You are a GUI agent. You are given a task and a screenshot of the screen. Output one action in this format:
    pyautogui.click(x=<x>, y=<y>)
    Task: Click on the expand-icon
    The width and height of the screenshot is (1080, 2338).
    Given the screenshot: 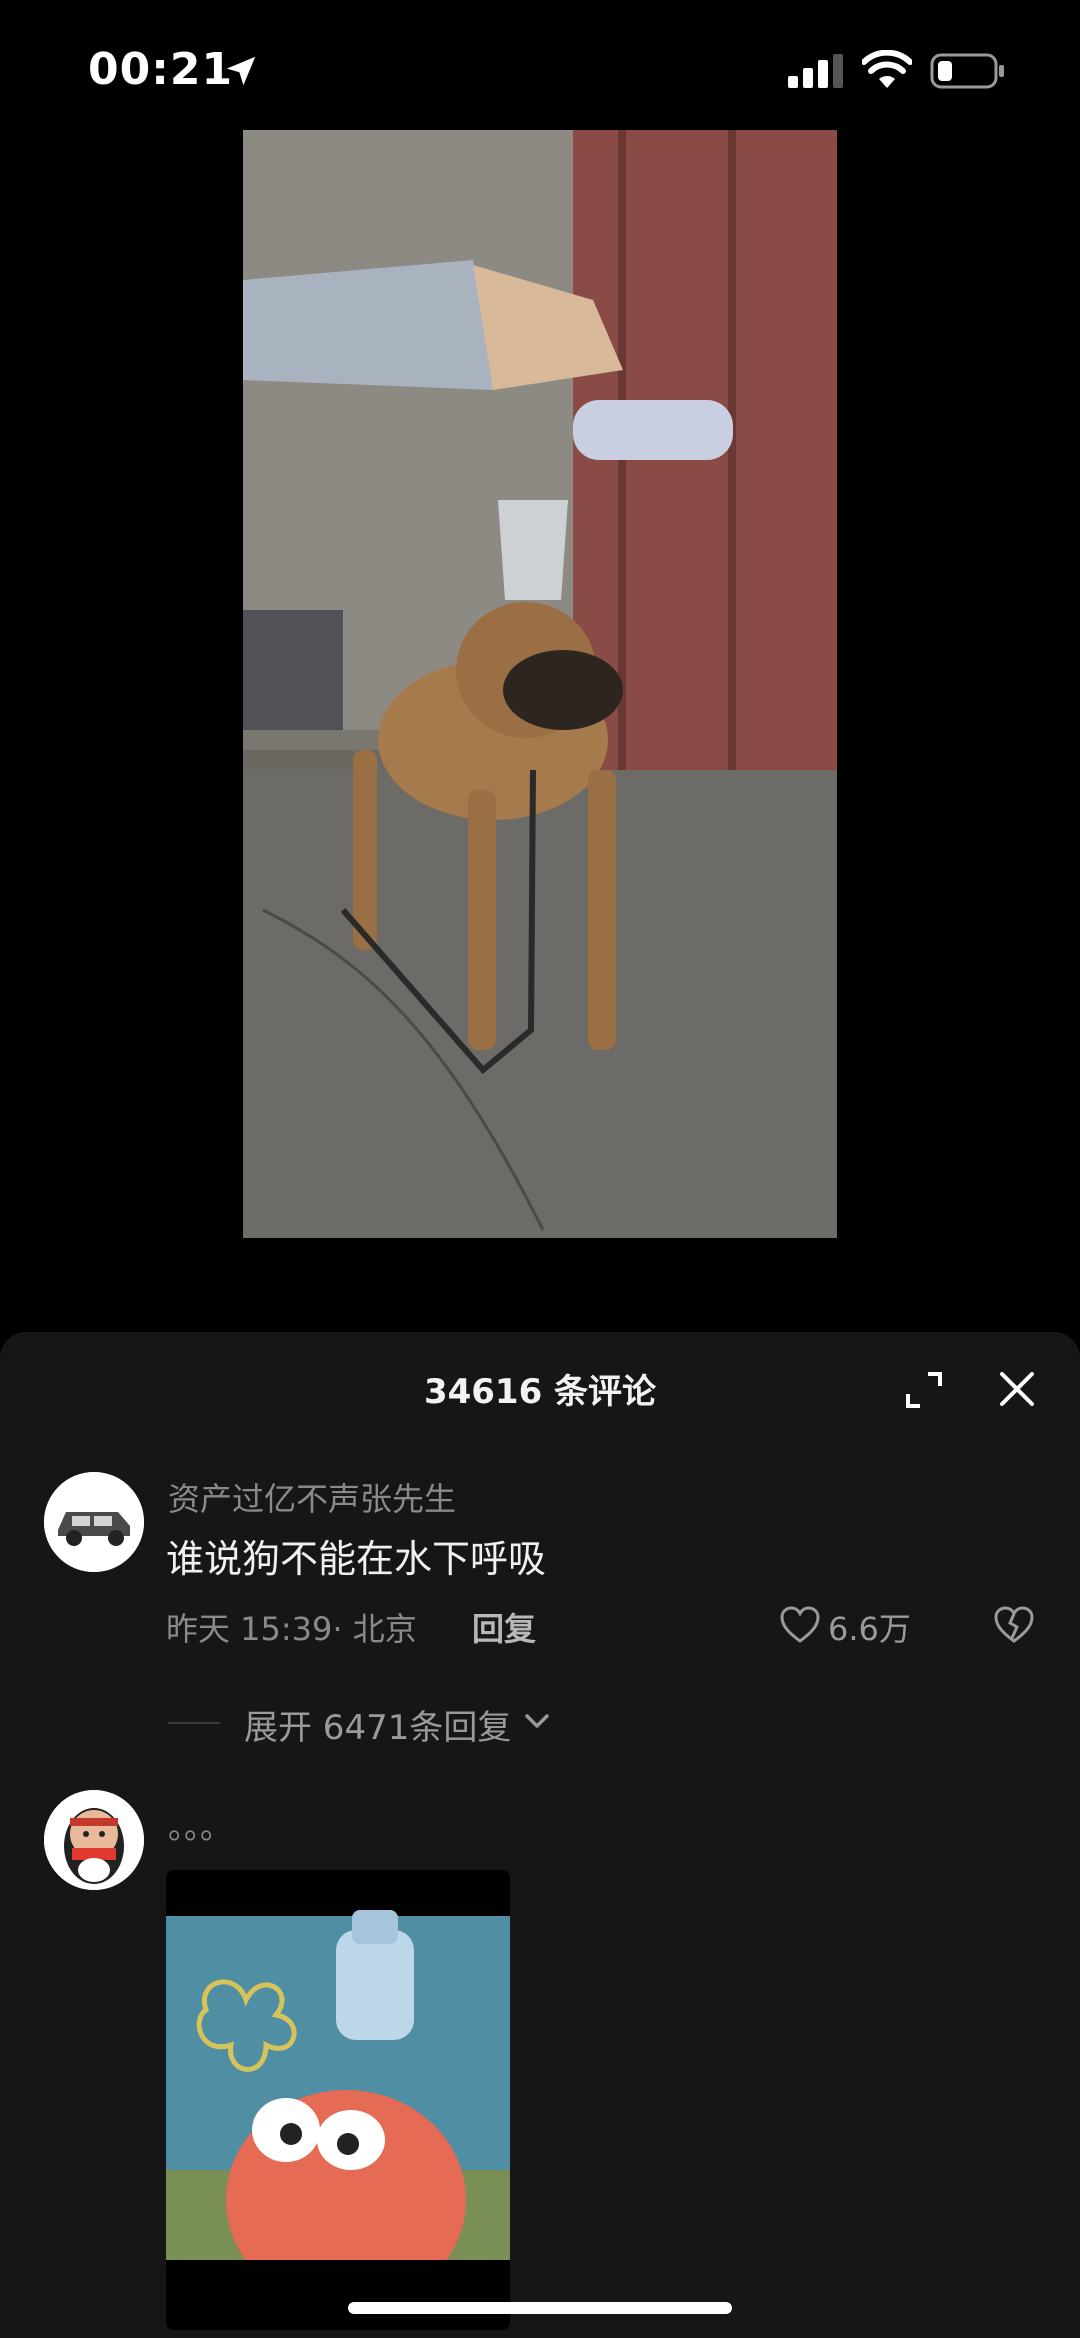 What is the action you would take?
    pyautogui.click(x=924, y=1390)
    